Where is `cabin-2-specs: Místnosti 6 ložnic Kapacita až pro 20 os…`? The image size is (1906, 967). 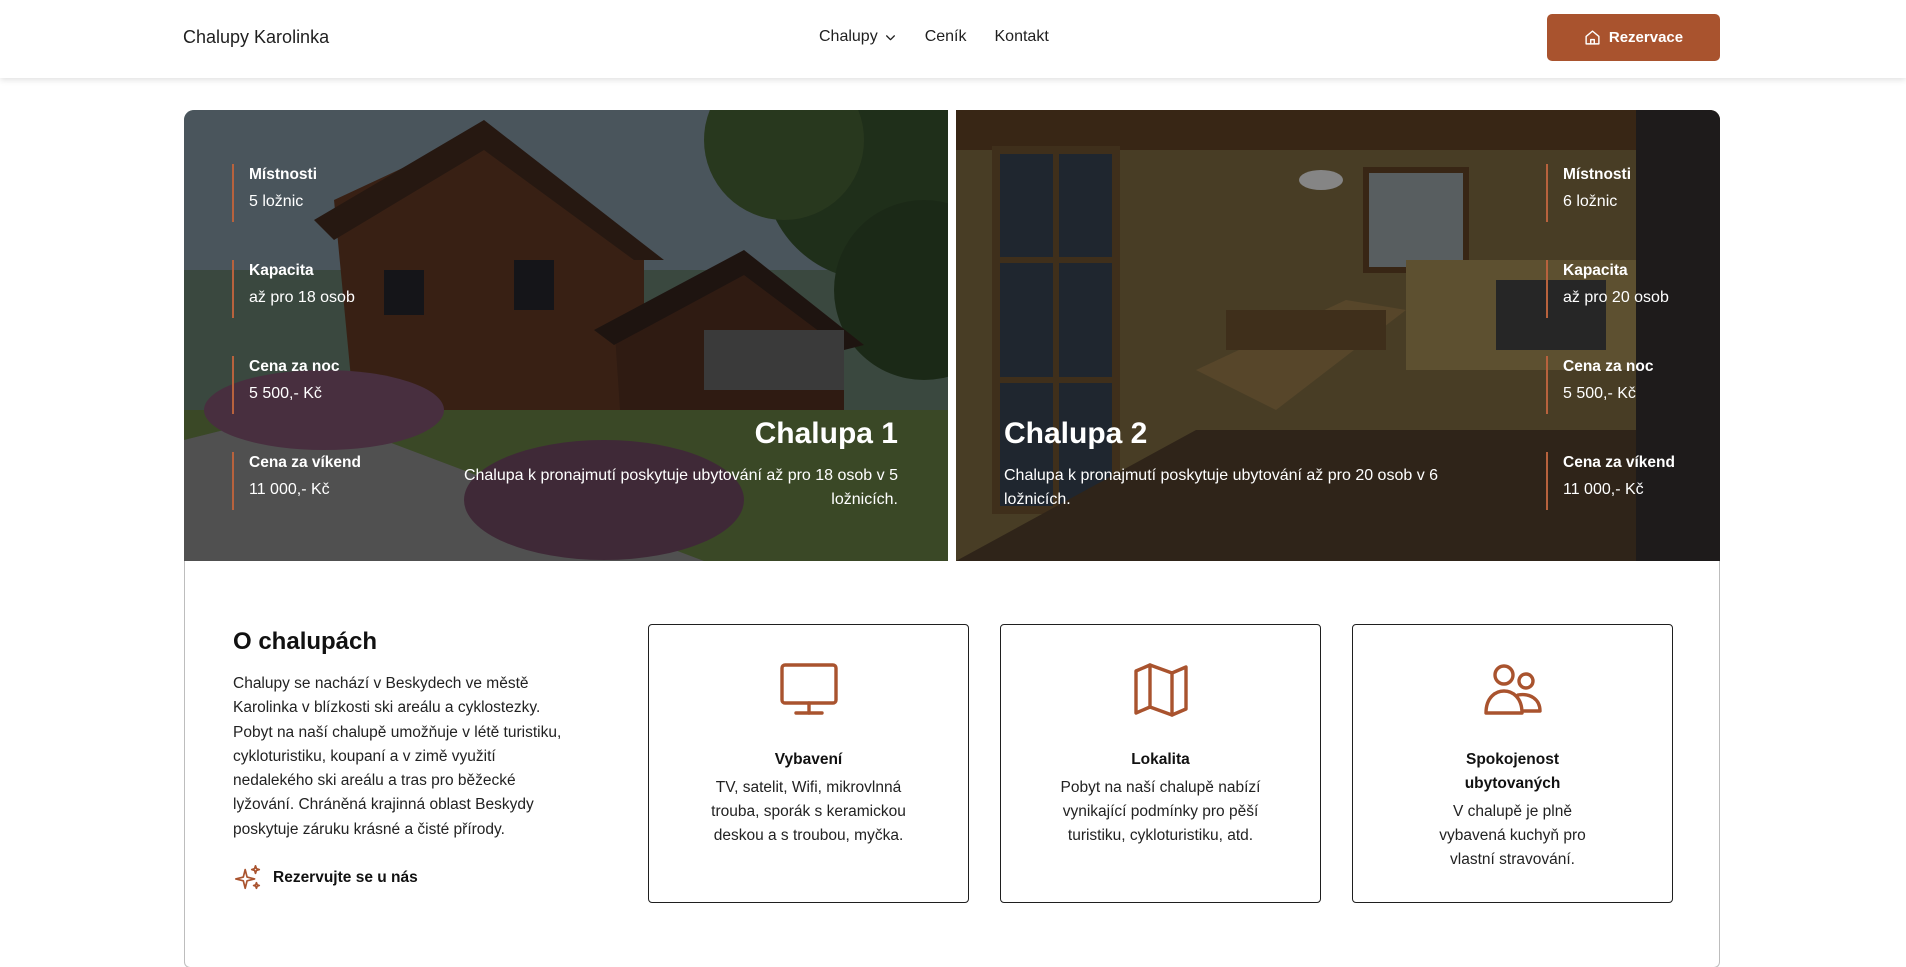 cabin-2-specs: Místnosti 6 ložnic Kapacita až pro 20 os… is located at coordinates (1610, 337).